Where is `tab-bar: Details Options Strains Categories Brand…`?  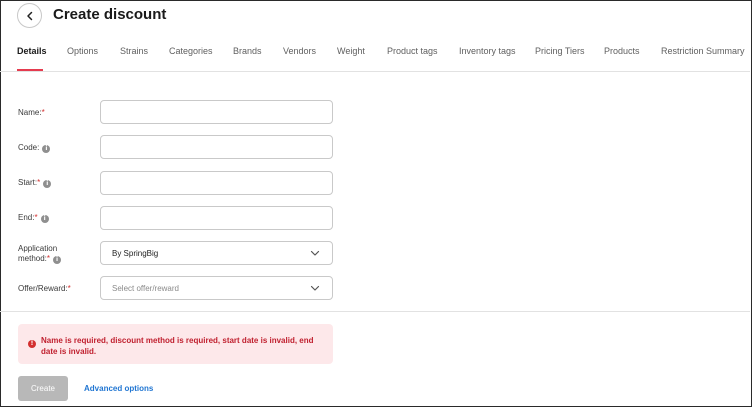 tab-bar: Details Options Strains Categories Brand… is located at coordinates (375, 57).